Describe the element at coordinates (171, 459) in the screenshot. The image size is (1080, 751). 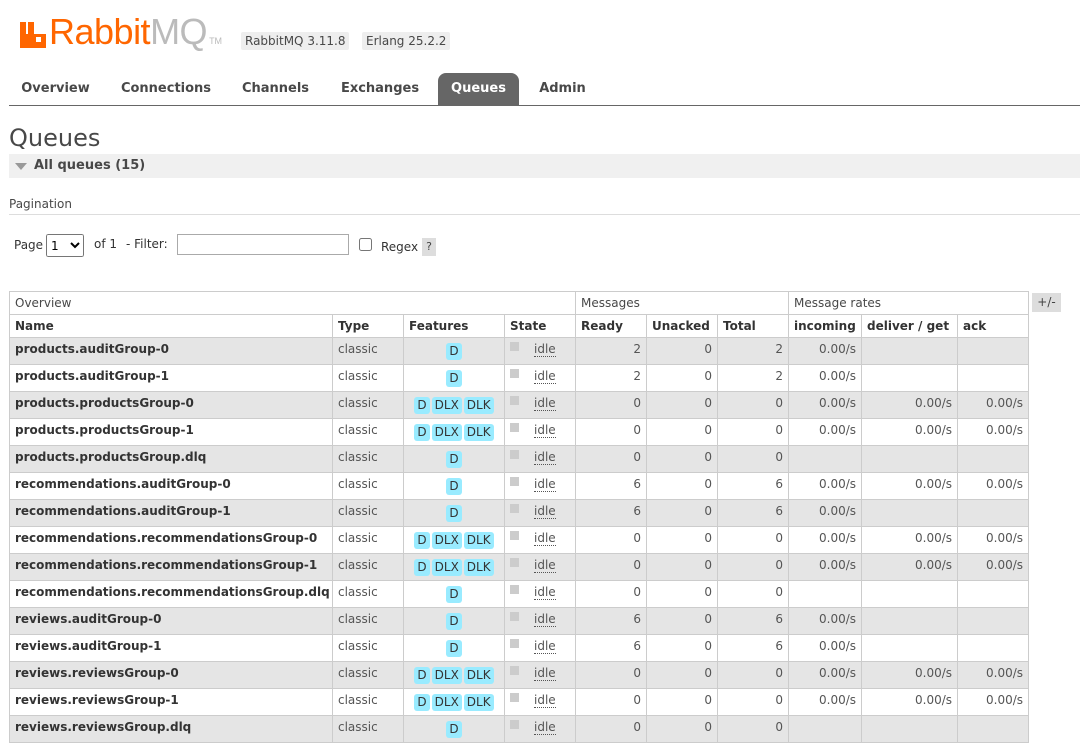
I see `queue-name-link: products.productsGroup.dlq` at that location.